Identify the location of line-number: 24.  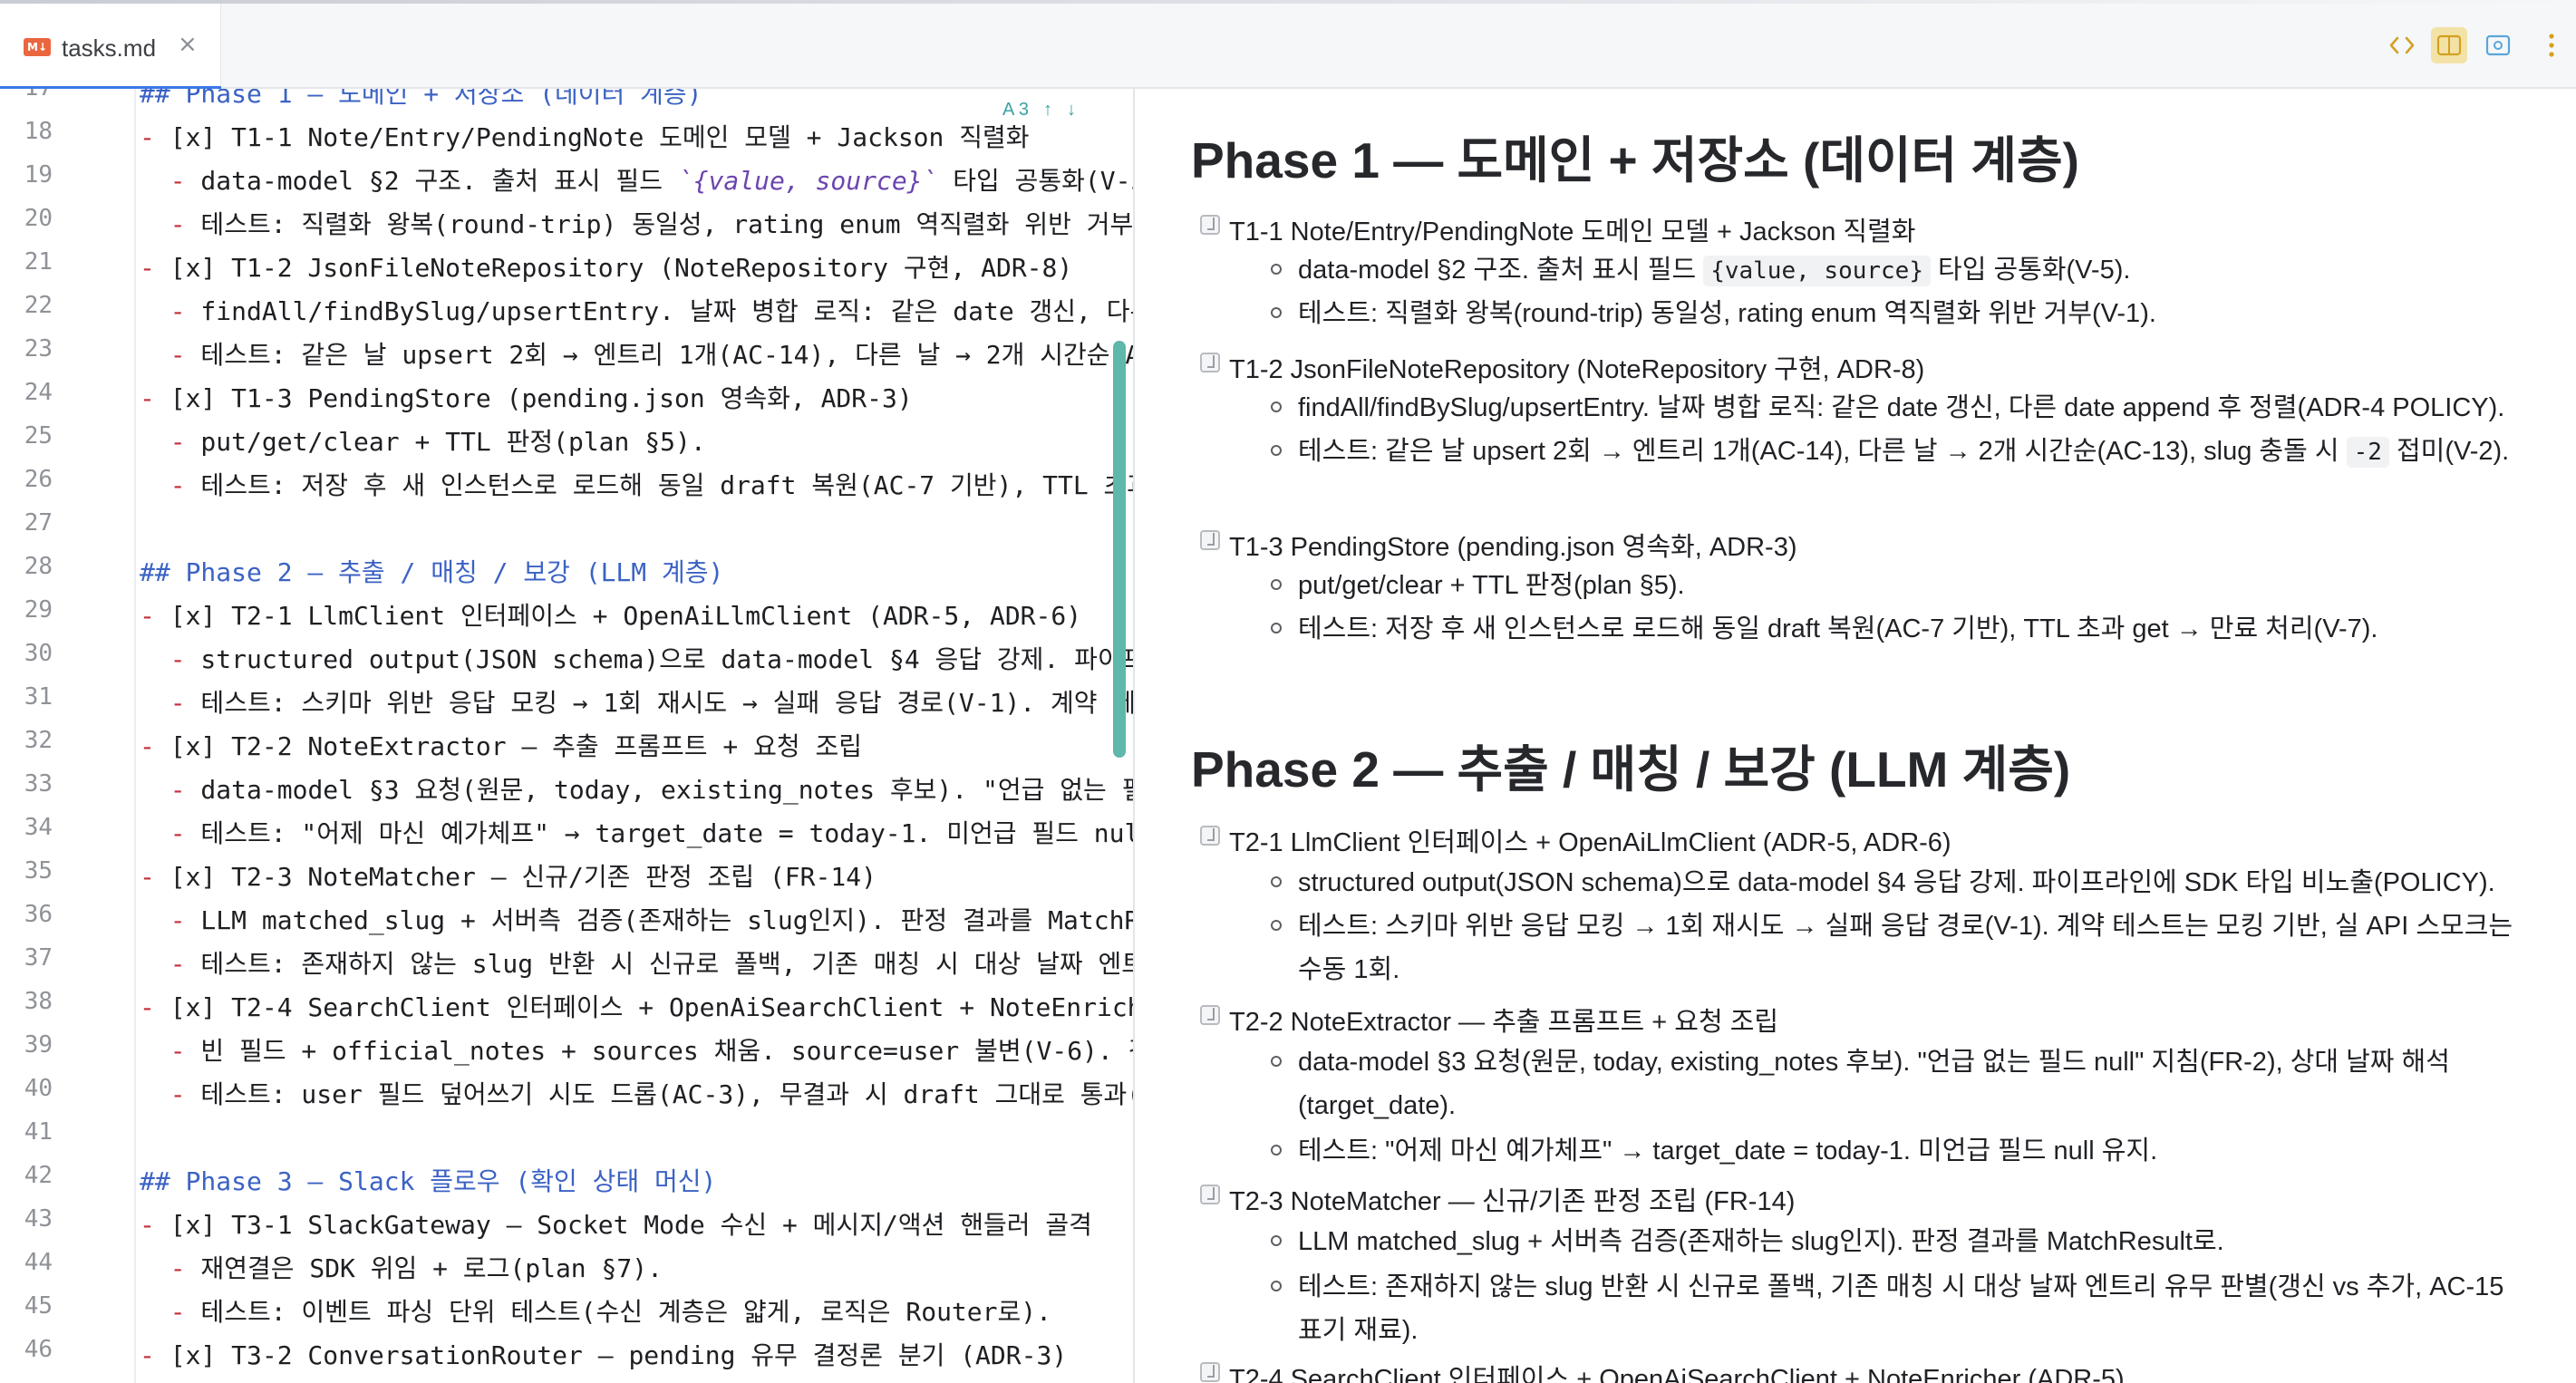
(38, 392).